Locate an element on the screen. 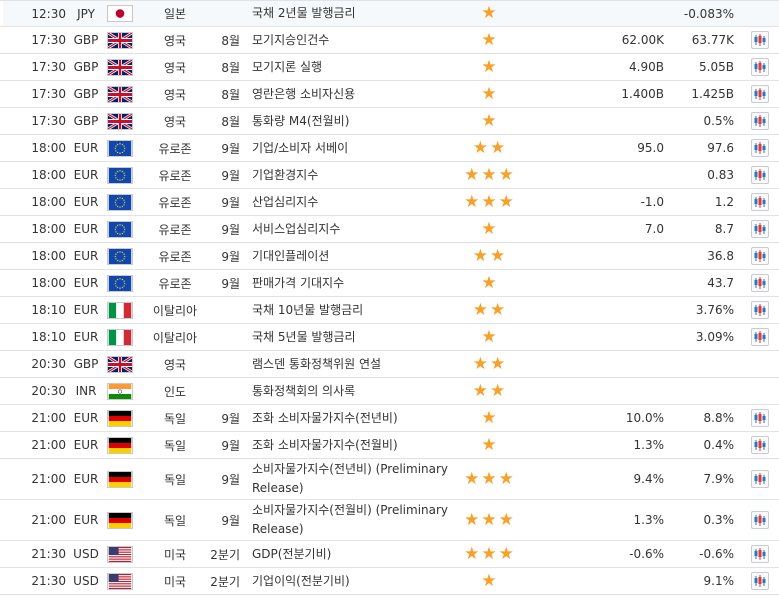  calendar-row: 20:30 GBP 영국 램스덴 통화정책위원 연설 ★ ★ is located at coordinates (389, 364).